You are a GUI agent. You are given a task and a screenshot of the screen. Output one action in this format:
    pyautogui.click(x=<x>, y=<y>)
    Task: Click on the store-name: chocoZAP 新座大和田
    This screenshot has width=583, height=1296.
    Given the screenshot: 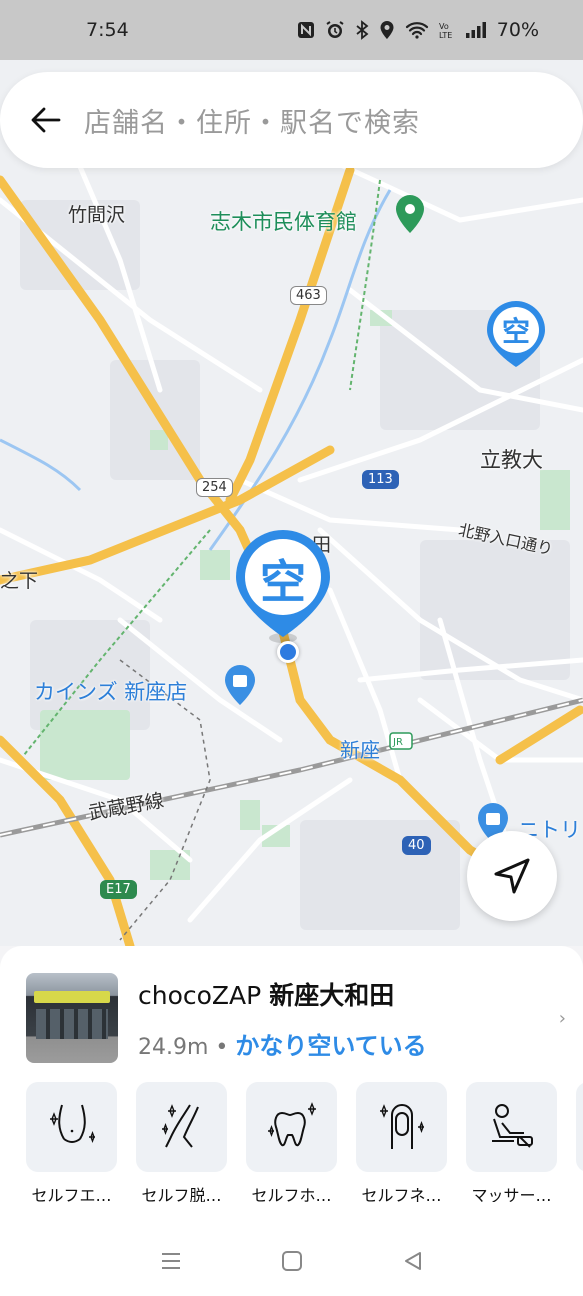 What is the action you would take?
    pyautogui.click(x=344, y=994)
    